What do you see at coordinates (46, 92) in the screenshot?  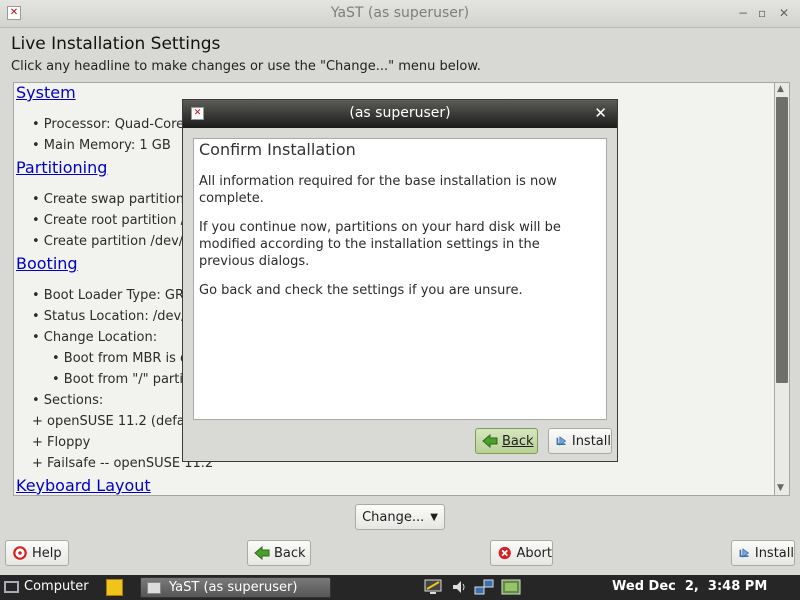 I see `system-link: System` at bounding box center [46, 92].